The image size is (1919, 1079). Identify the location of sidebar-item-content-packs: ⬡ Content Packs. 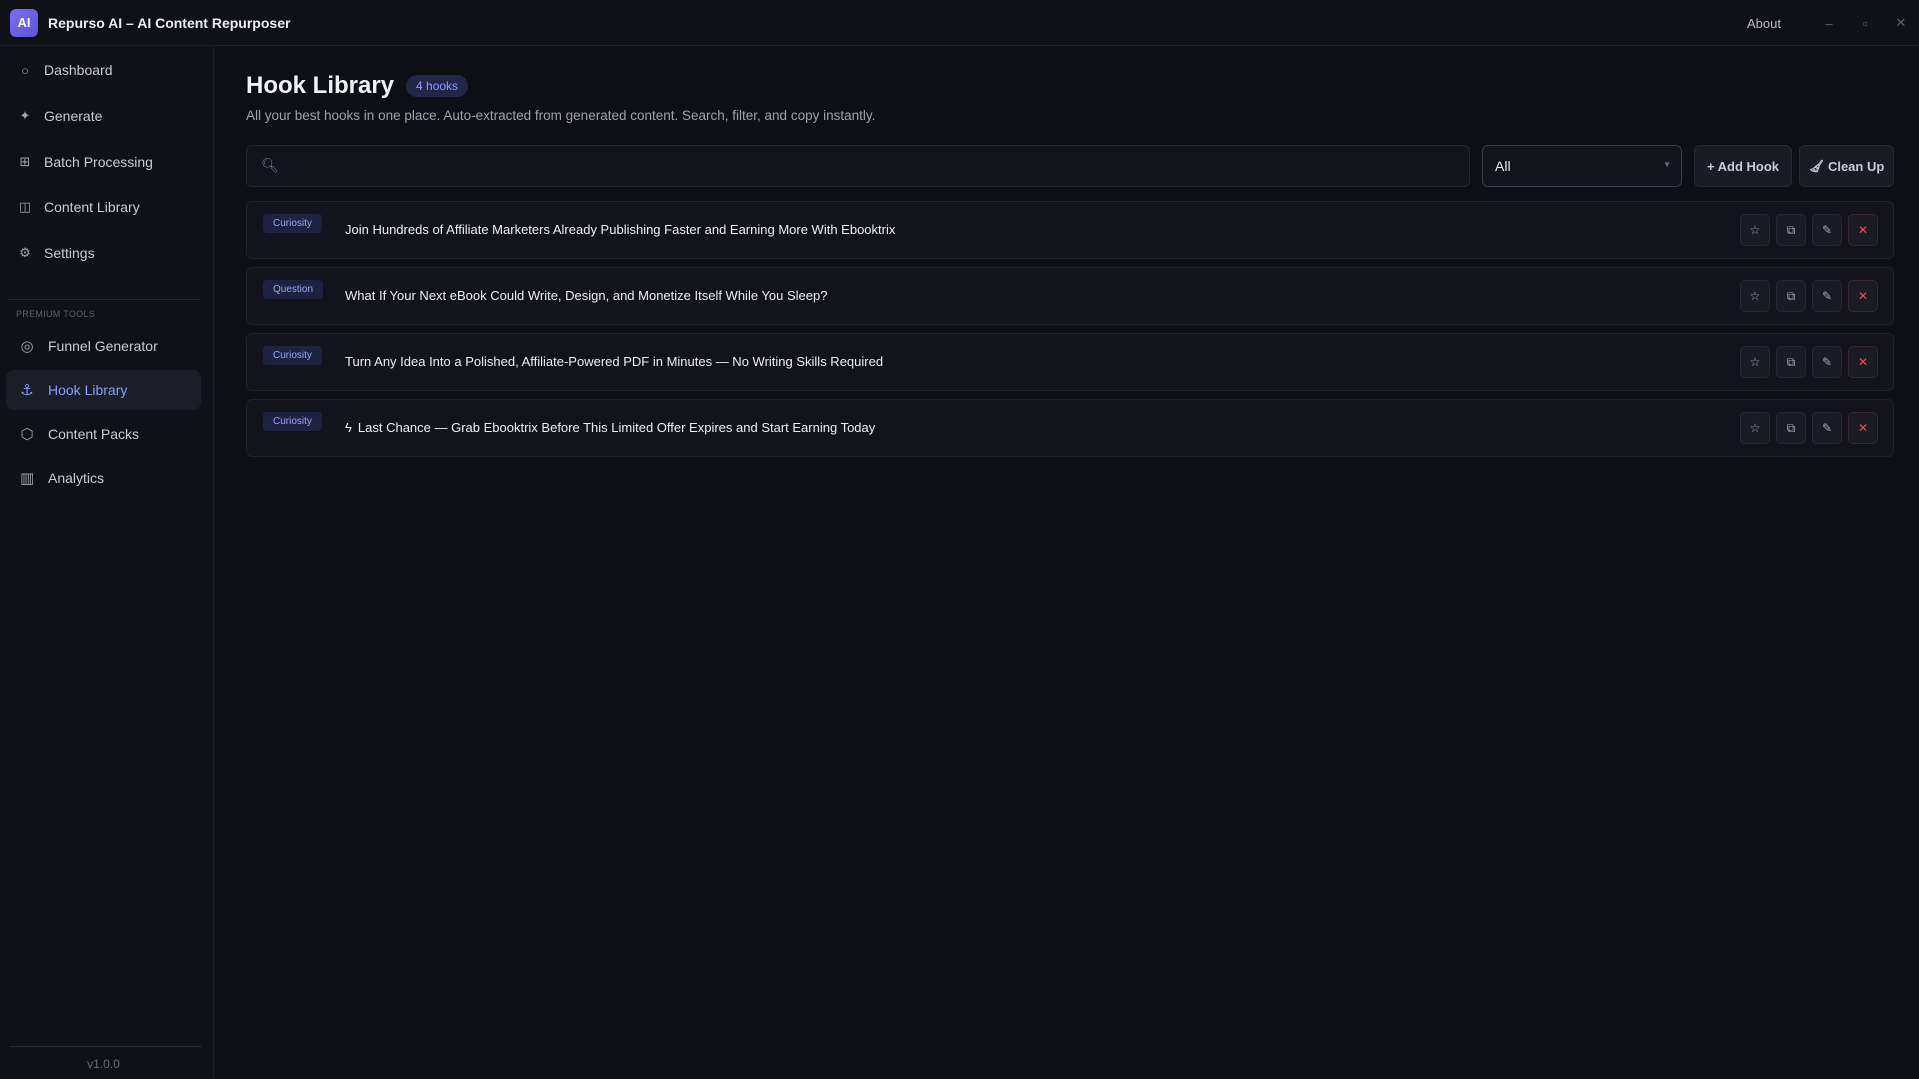
(103, 434).